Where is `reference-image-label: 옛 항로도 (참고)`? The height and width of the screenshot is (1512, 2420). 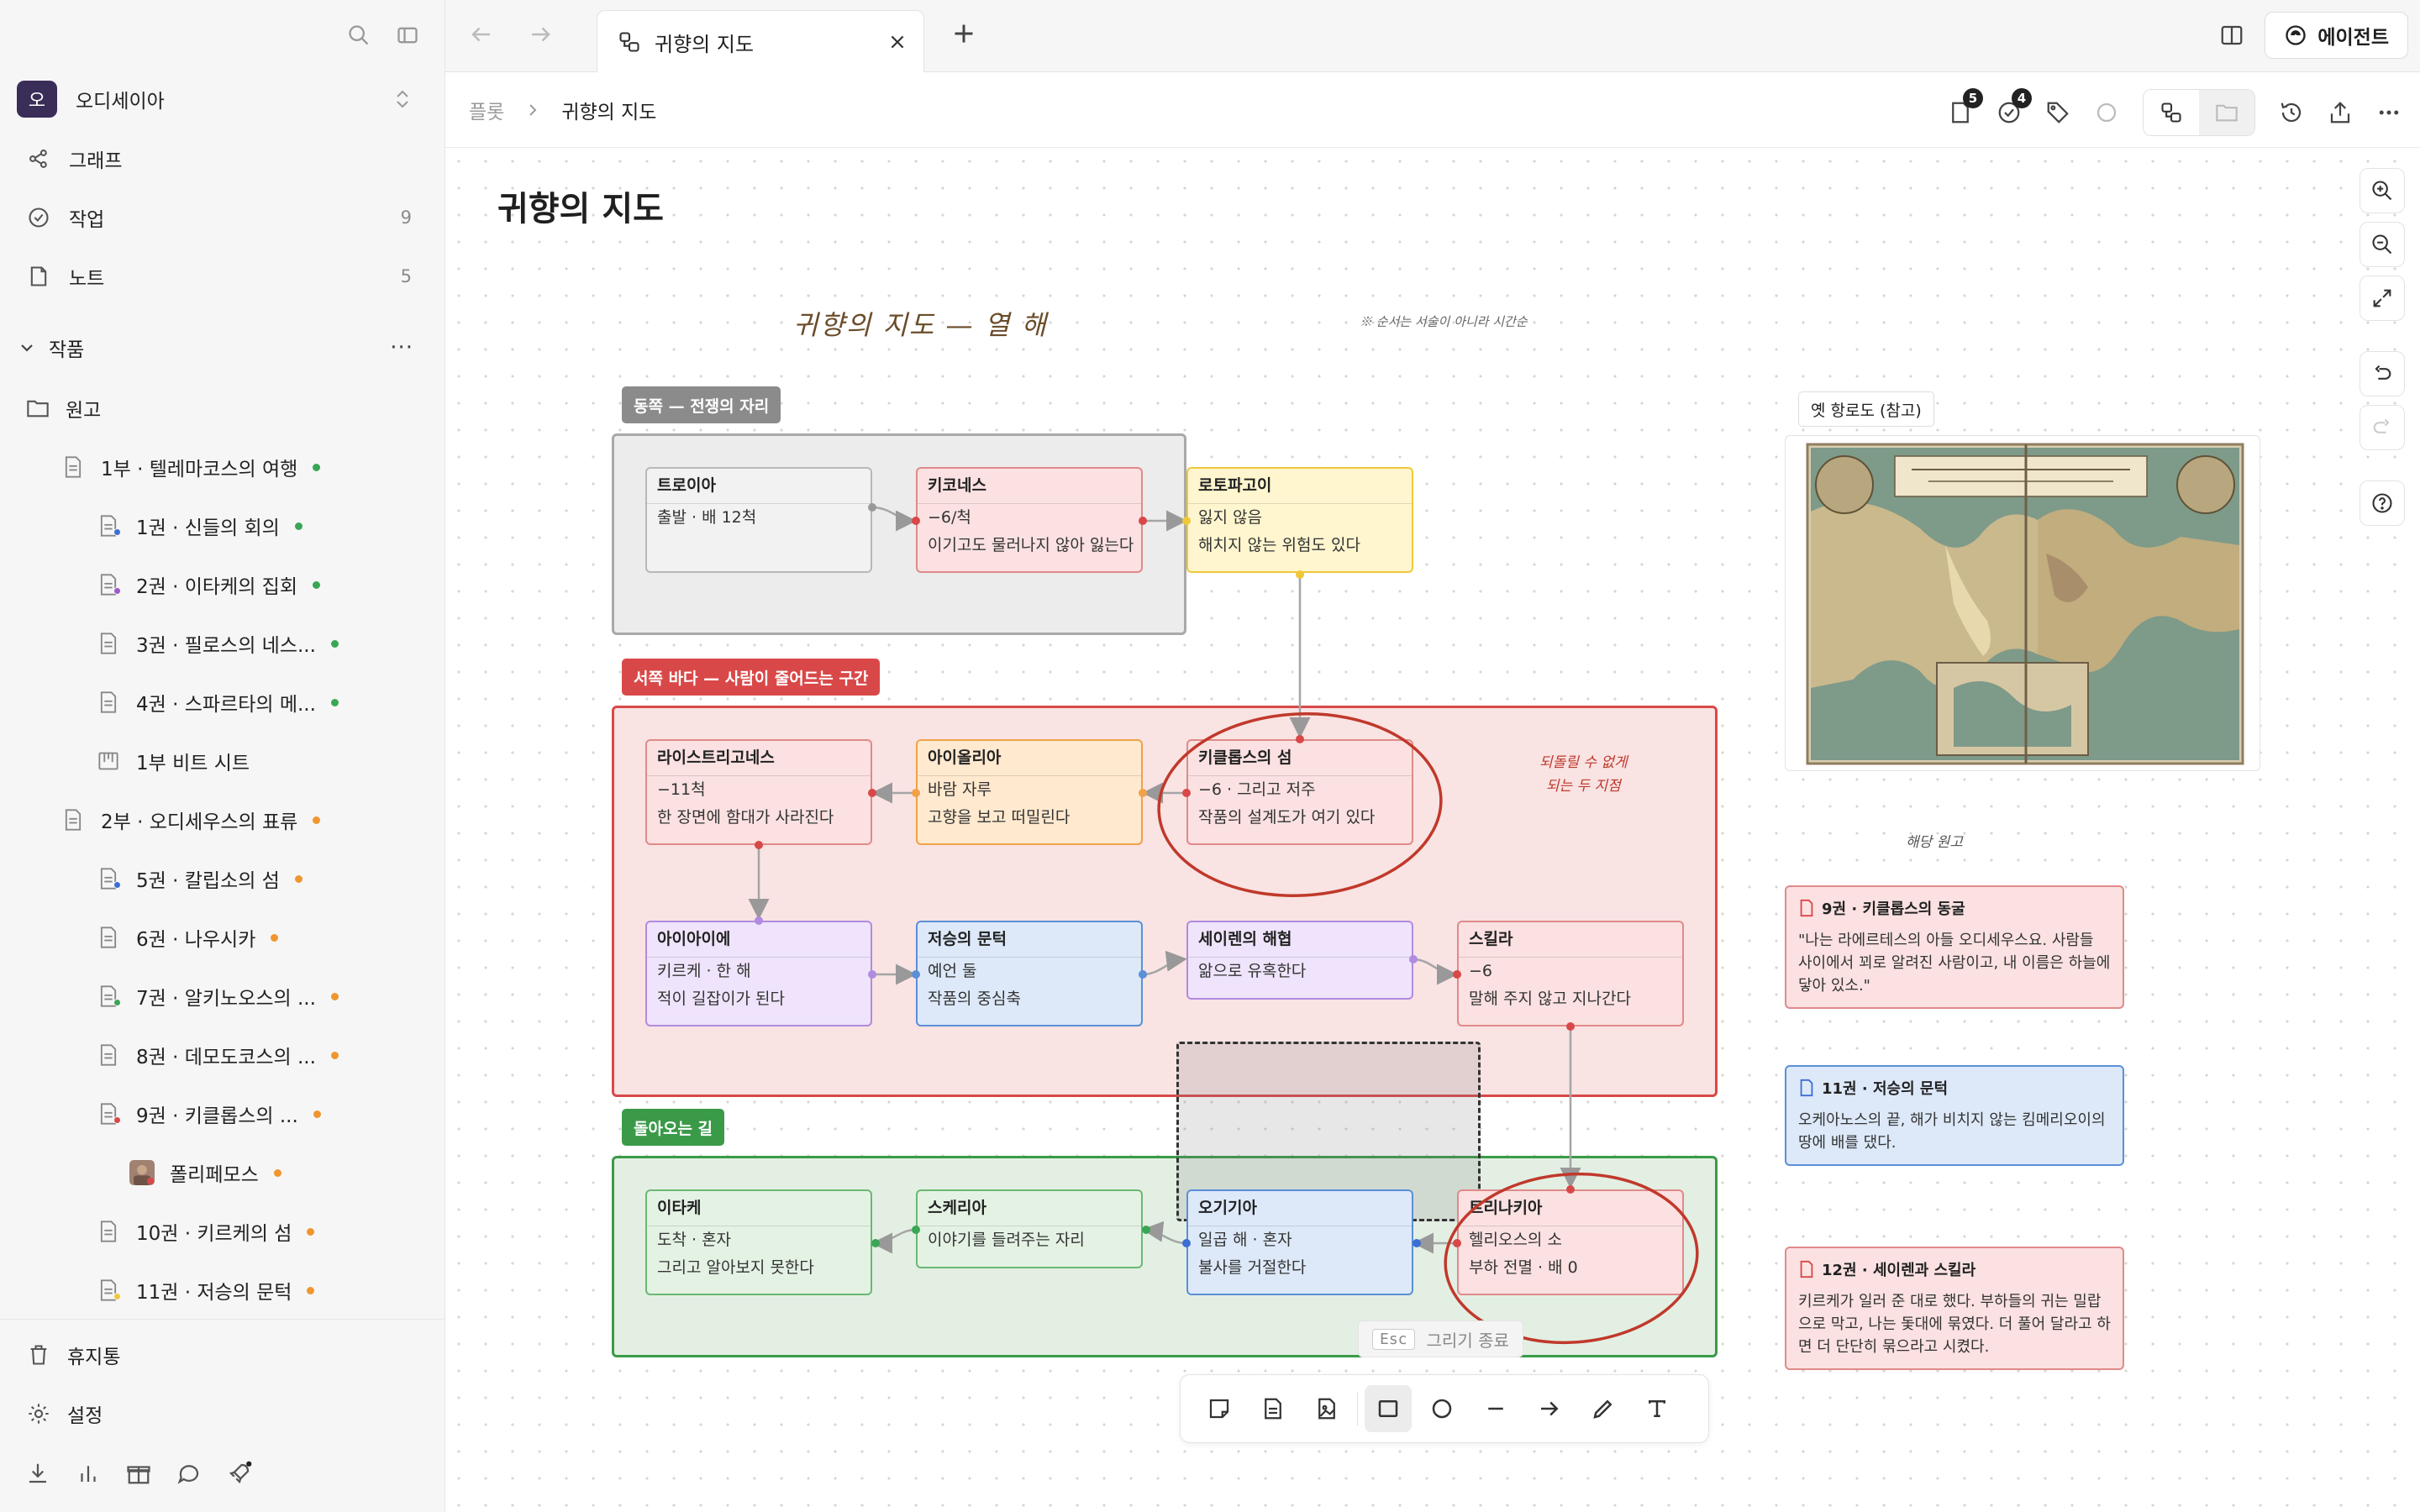
reference-image-label: 옛 항로도 (참고) is located at coordinates (1866, 409).